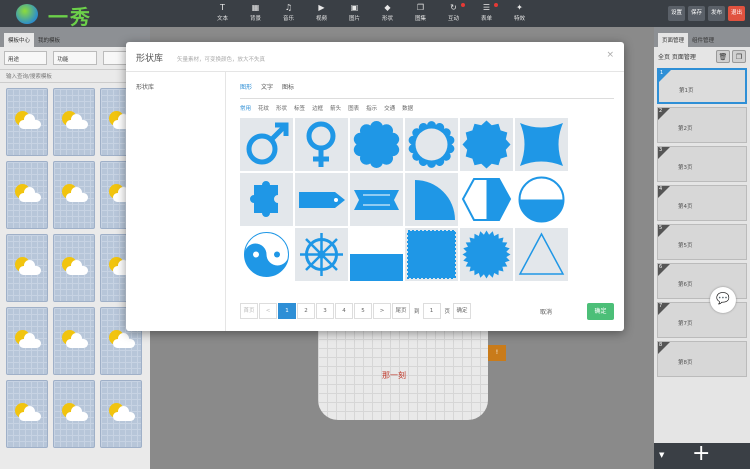 The image size is (750, 469). I want to click on page-unit-label: 页, so click(447, 312).